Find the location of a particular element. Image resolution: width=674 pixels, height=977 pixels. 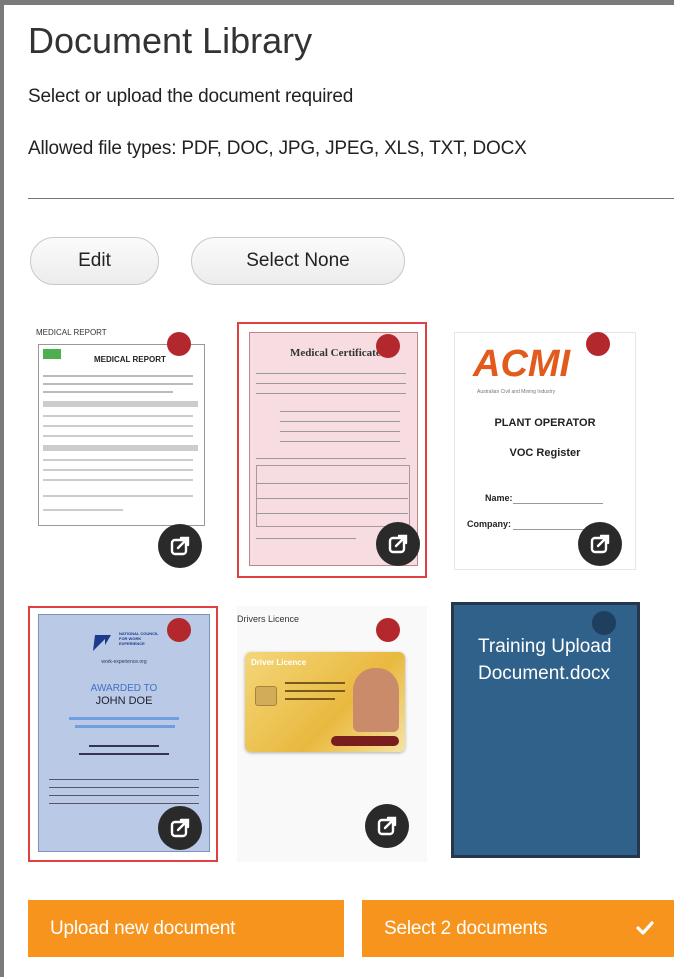

divider is located at coordinates (351, 198).